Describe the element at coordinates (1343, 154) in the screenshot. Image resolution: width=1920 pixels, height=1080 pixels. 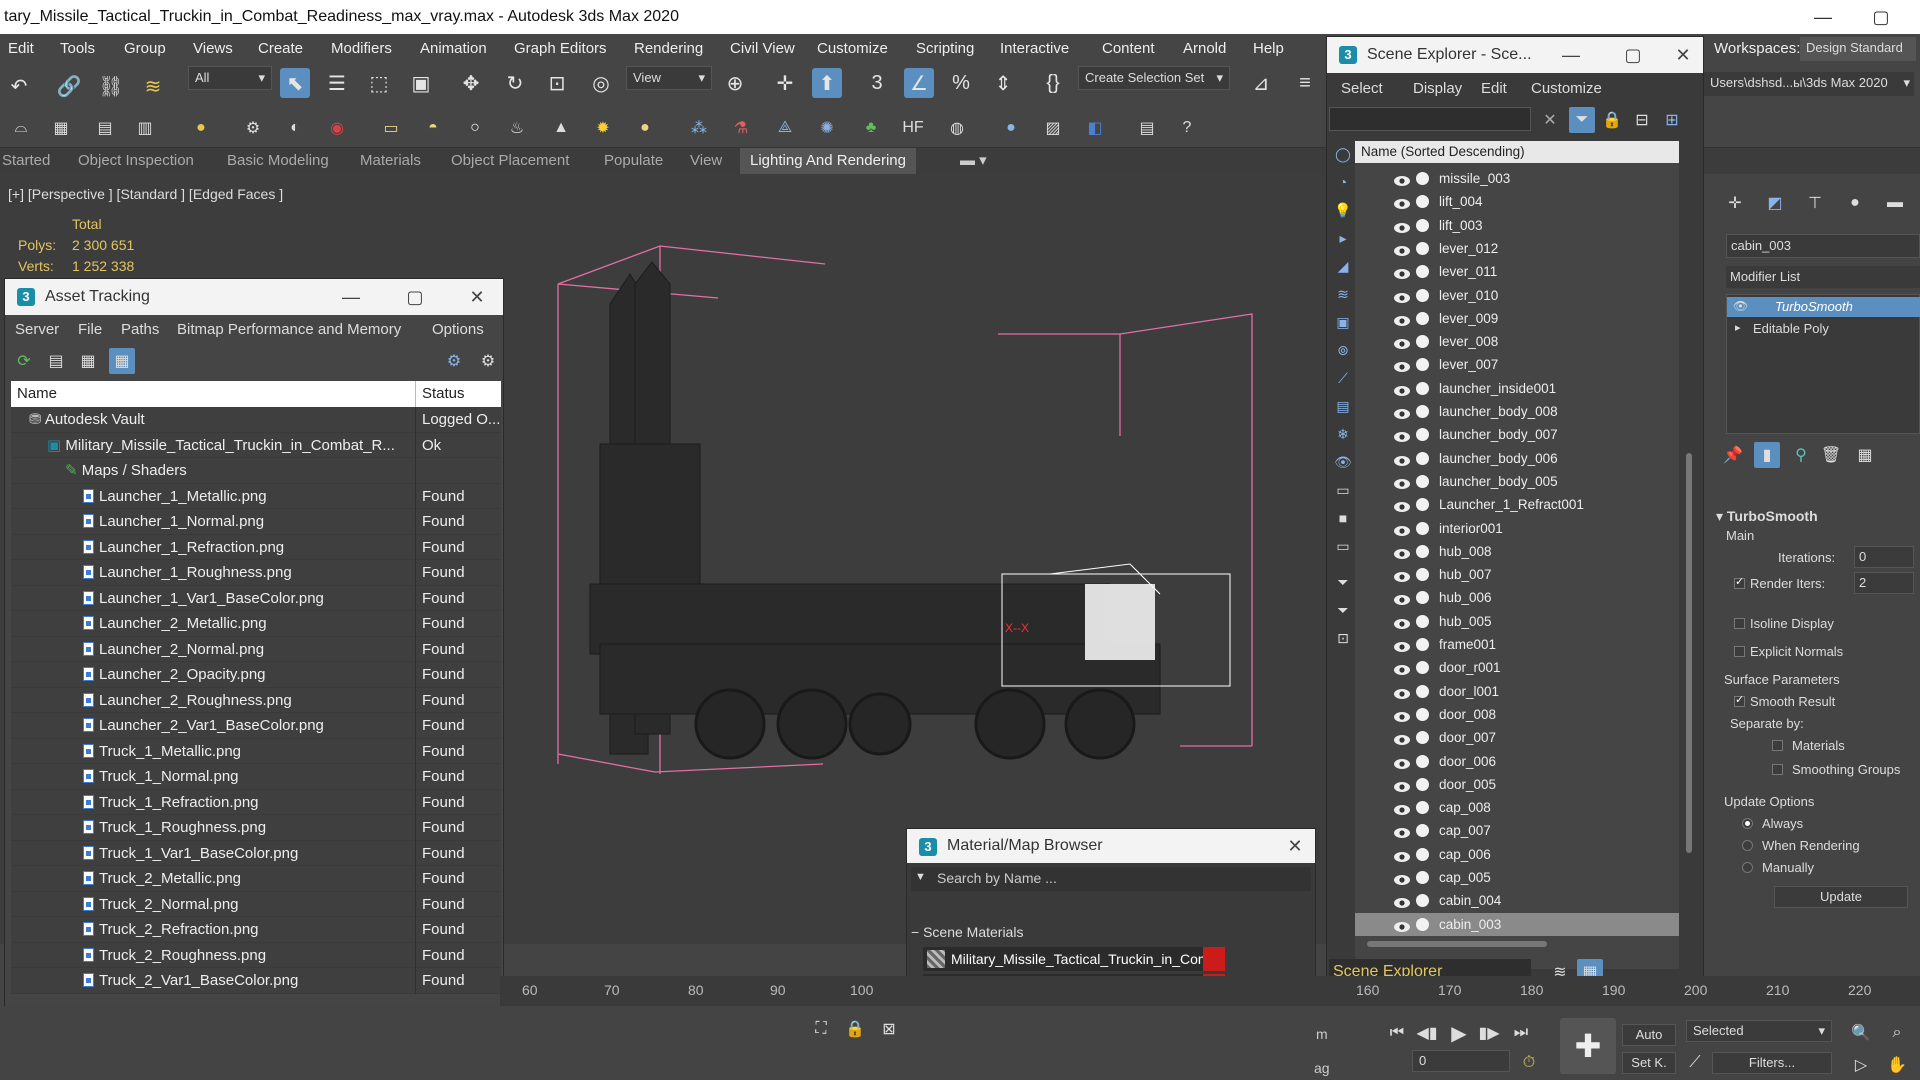
I see `display-geometry-icon: ◯` at that location.